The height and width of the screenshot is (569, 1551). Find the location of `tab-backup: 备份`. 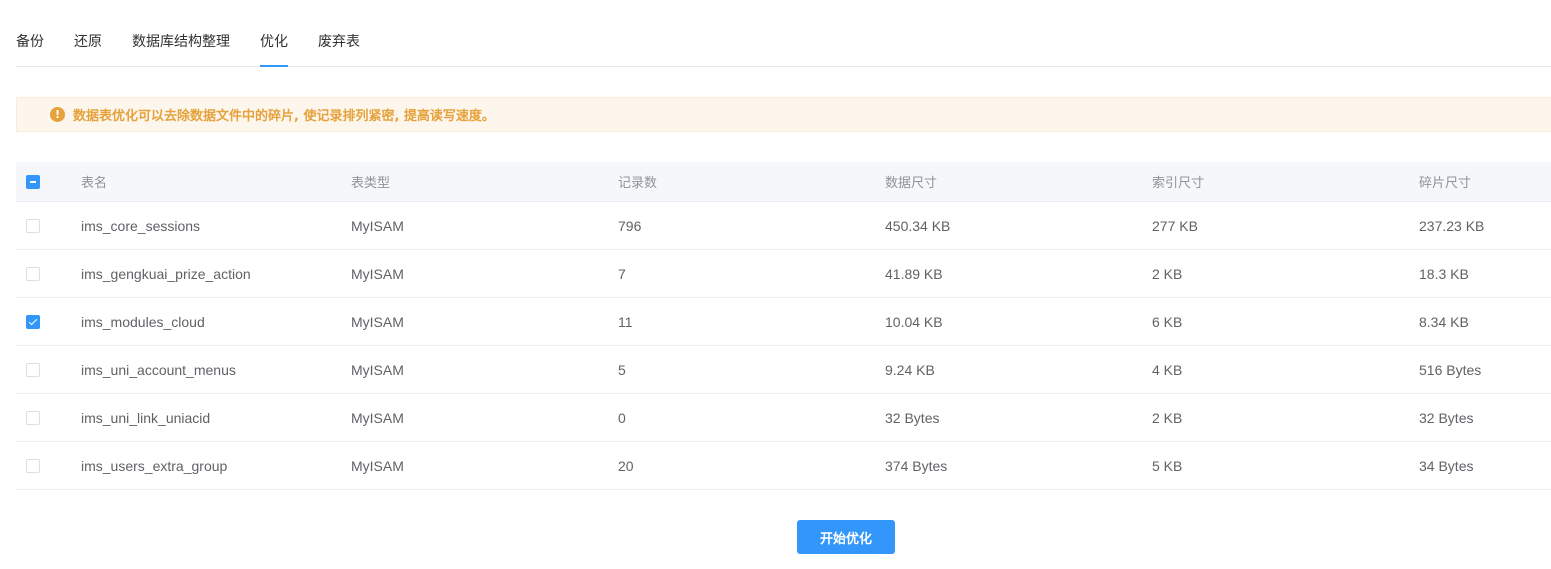

tab-backup: 备份 is located at coordinates (30, 50).